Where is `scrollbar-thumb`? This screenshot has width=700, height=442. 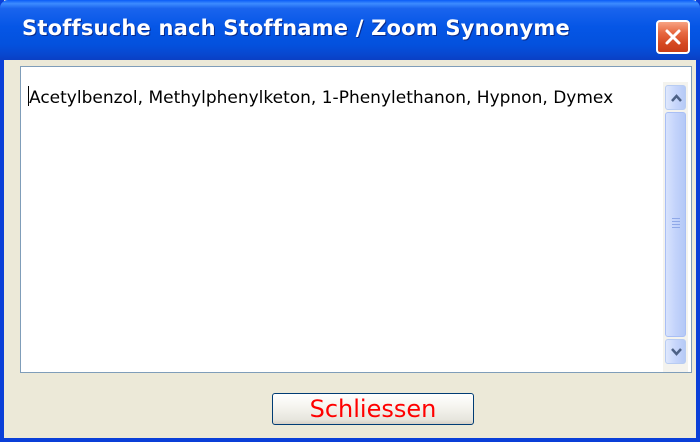 scrollbar-thumb is located at coordinates (675, 224).